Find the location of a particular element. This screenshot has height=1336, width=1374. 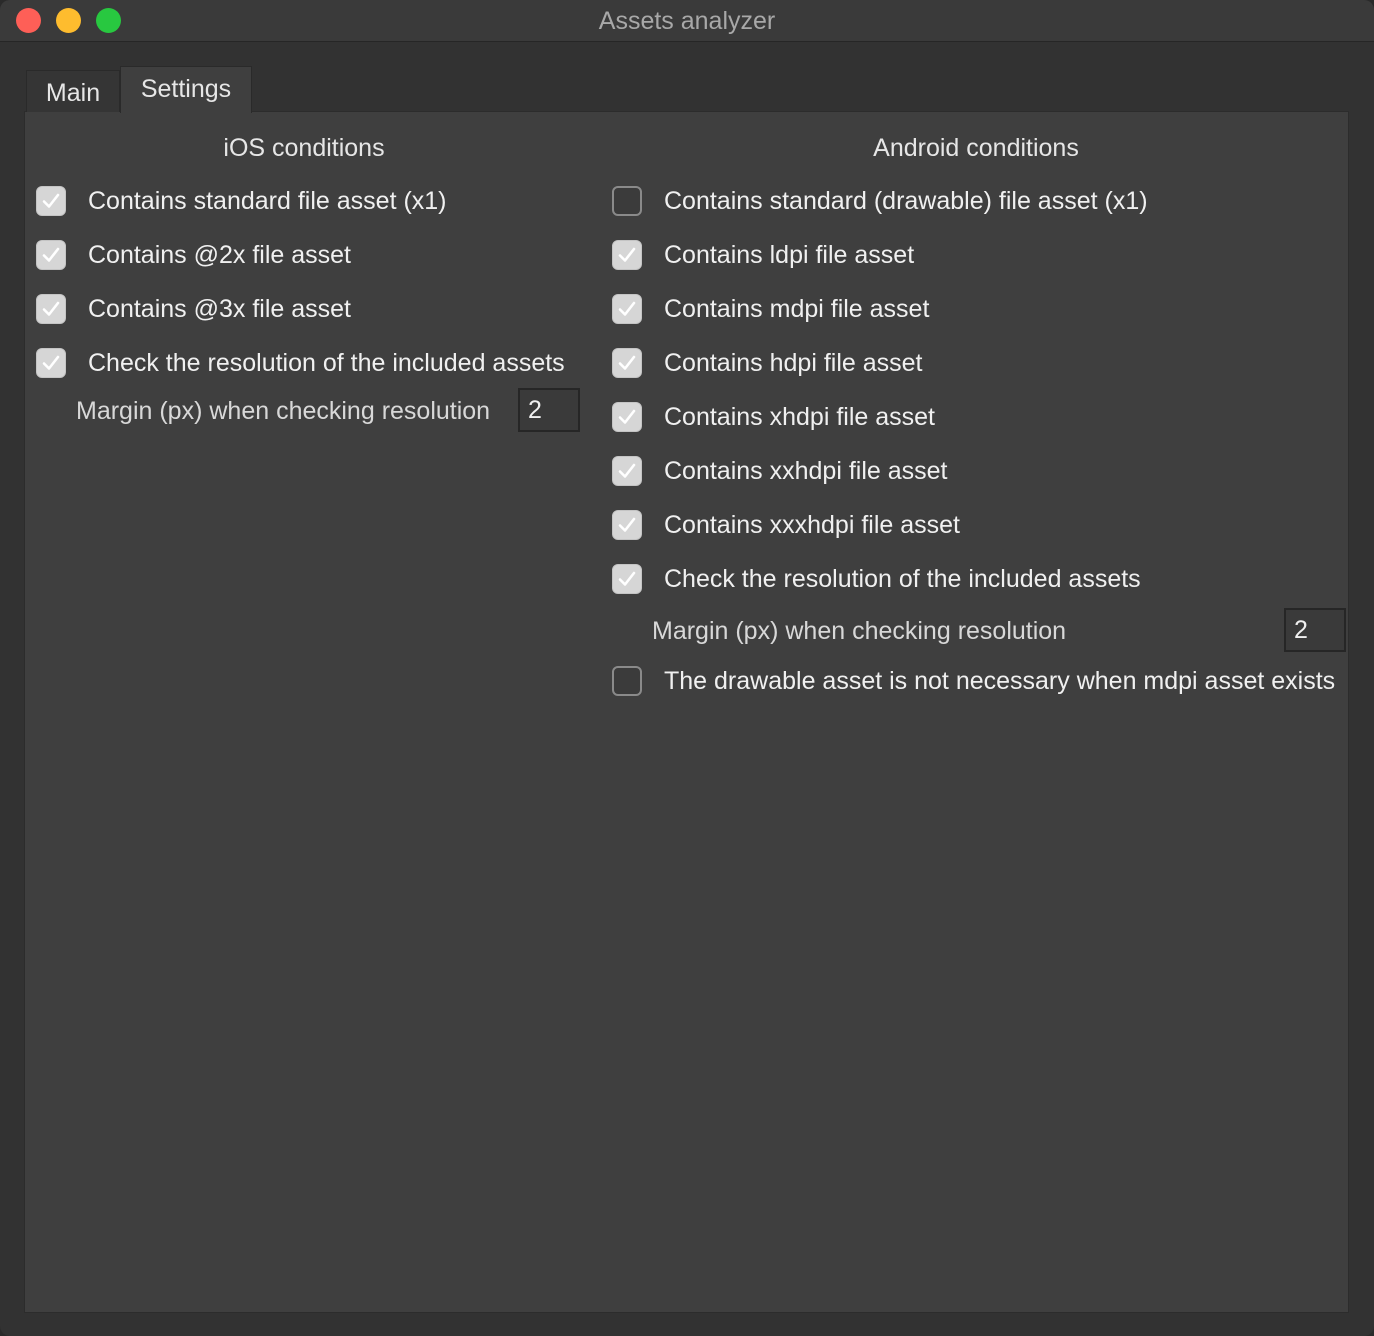

option-label: Contains standard file asset (x1) is located at coordinates (267, 200).